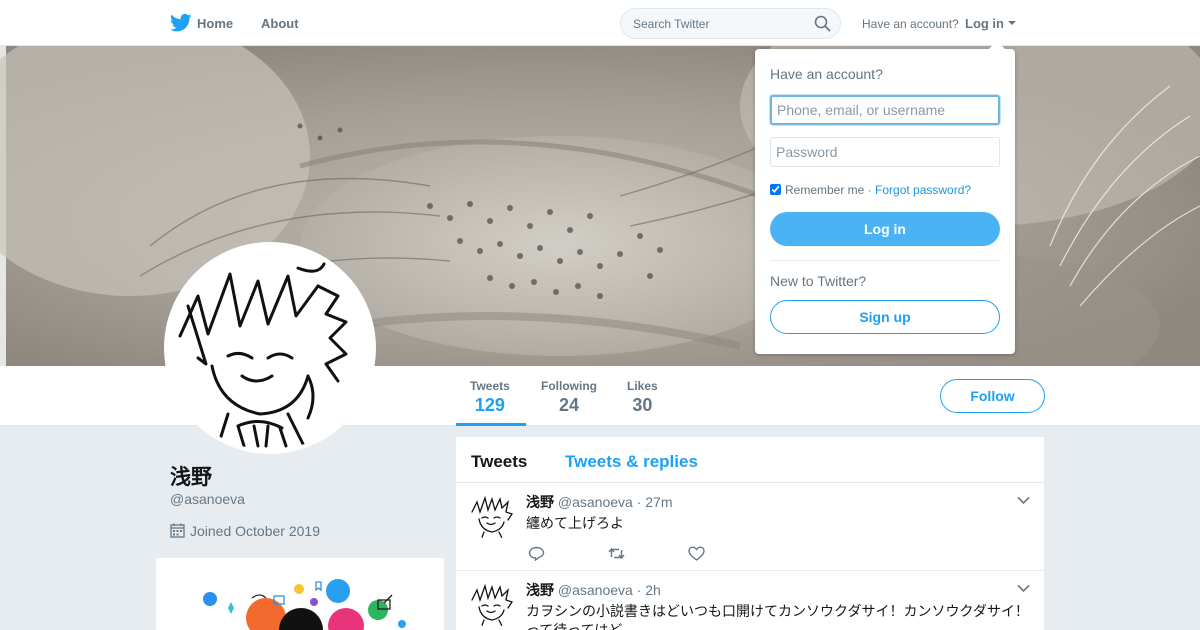 The image size is (1200, 630). What do you see at coordinates (997, 45) in the screenshot?
I see `dropdown-pointer` at bounding box center [997, 45].